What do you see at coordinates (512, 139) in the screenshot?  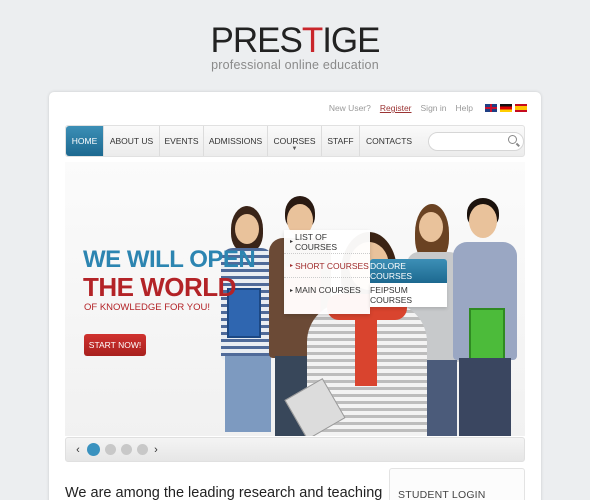 I see `search-icon` at bounding box center [512, 139].